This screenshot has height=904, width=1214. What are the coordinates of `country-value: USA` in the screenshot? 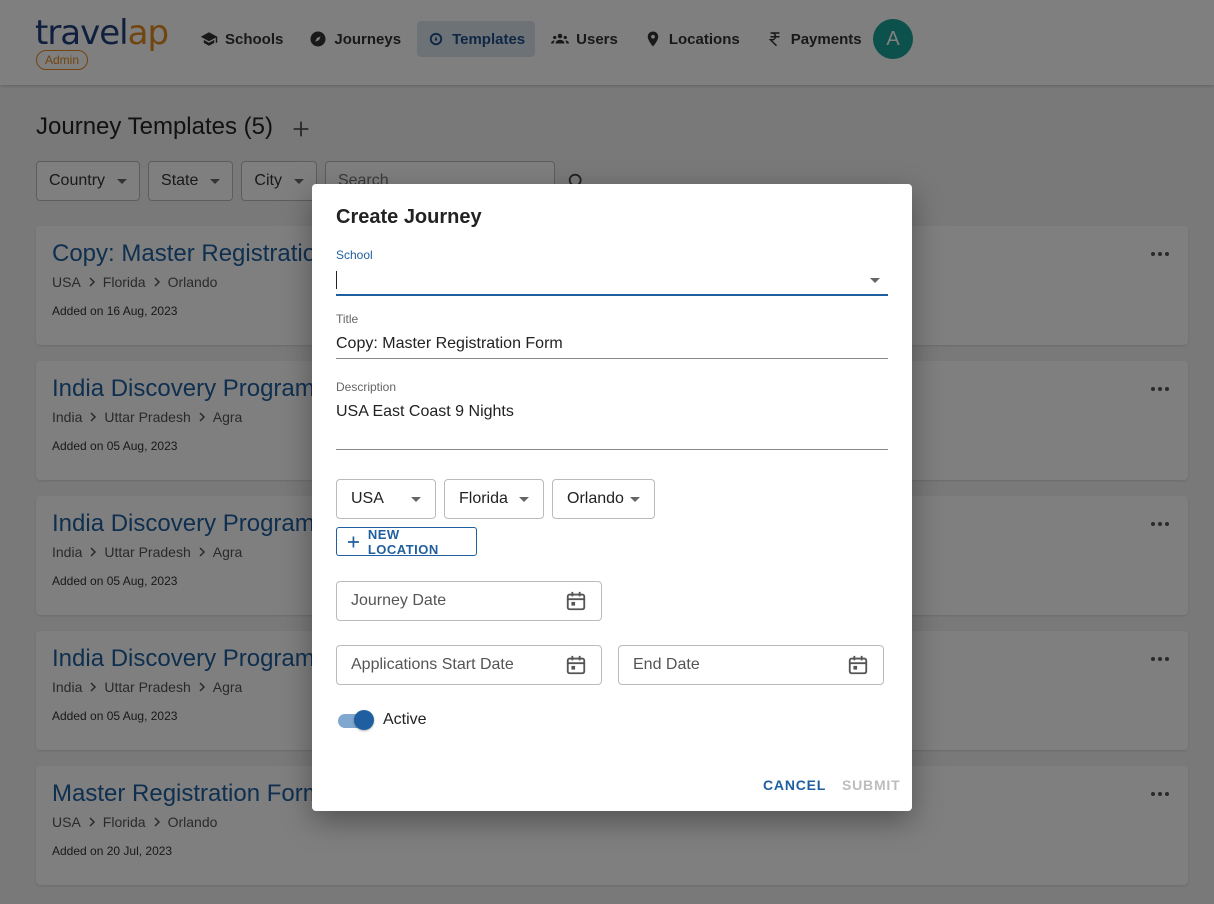 It's located at (367, 498).